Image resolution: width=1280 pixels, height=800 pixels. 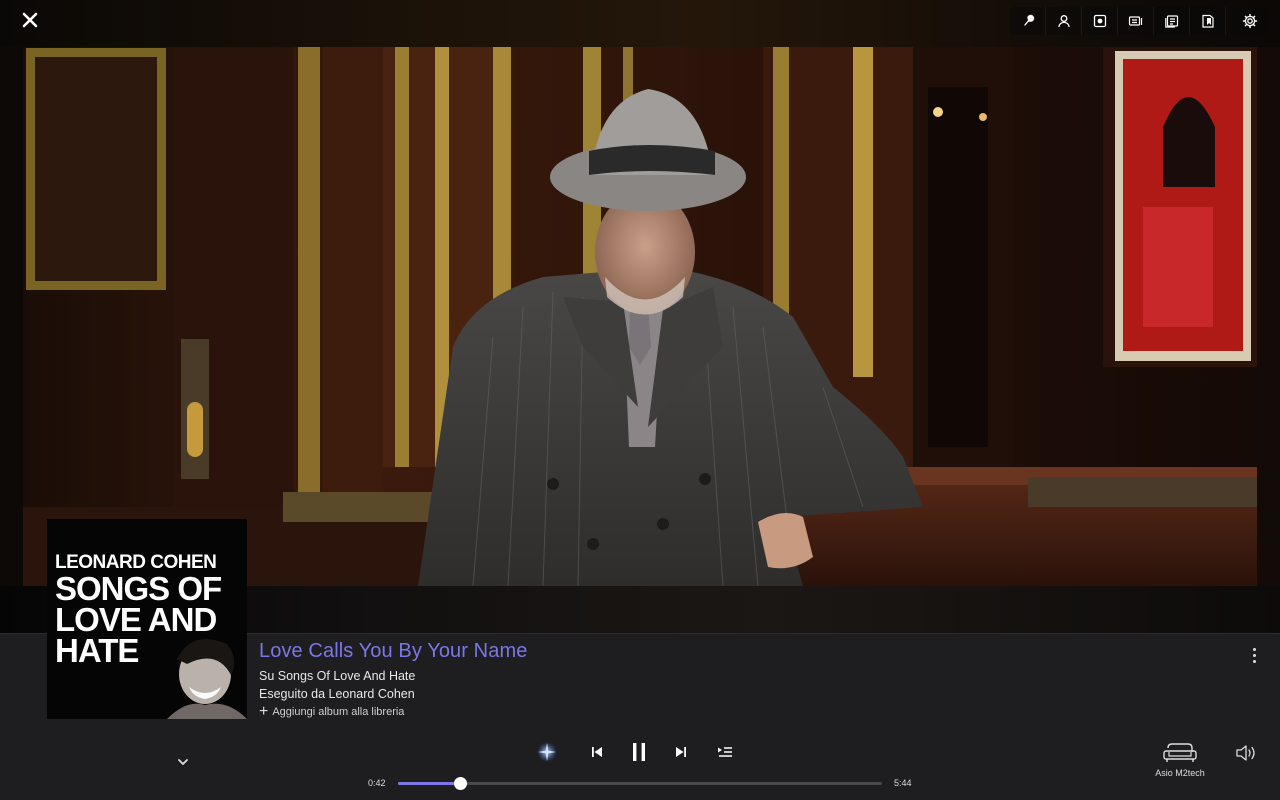 I want to click on more-options-icon, so click(x=1254, y=655).